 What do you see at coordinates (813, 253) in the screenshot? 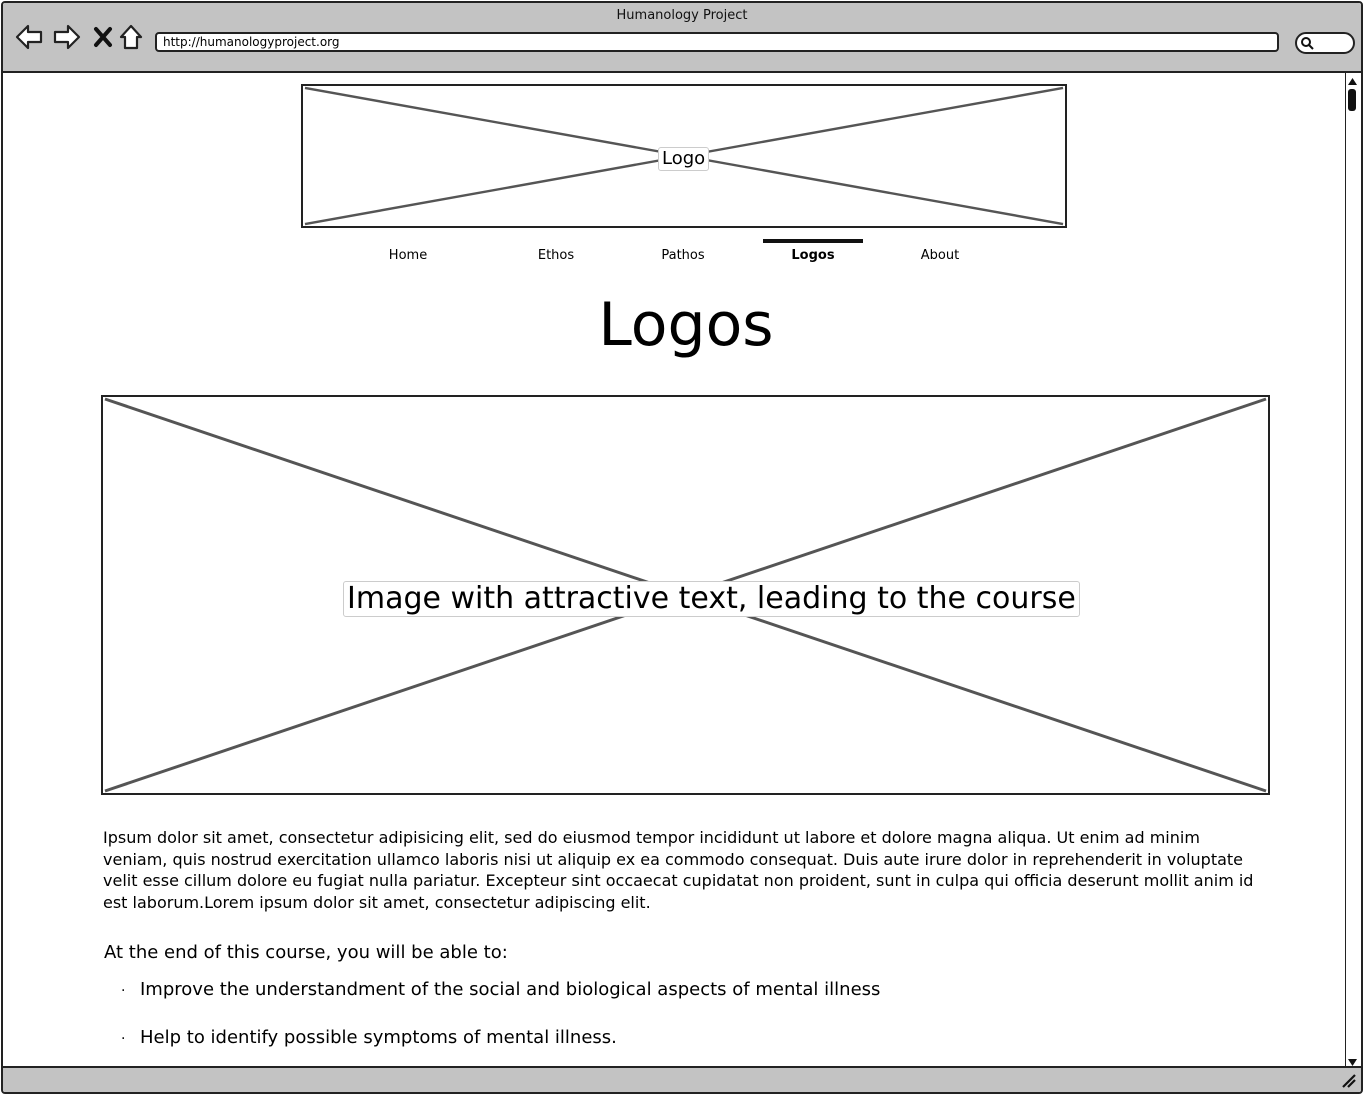
I see `nav-logos: Logos` at bounding box center [813, 253].